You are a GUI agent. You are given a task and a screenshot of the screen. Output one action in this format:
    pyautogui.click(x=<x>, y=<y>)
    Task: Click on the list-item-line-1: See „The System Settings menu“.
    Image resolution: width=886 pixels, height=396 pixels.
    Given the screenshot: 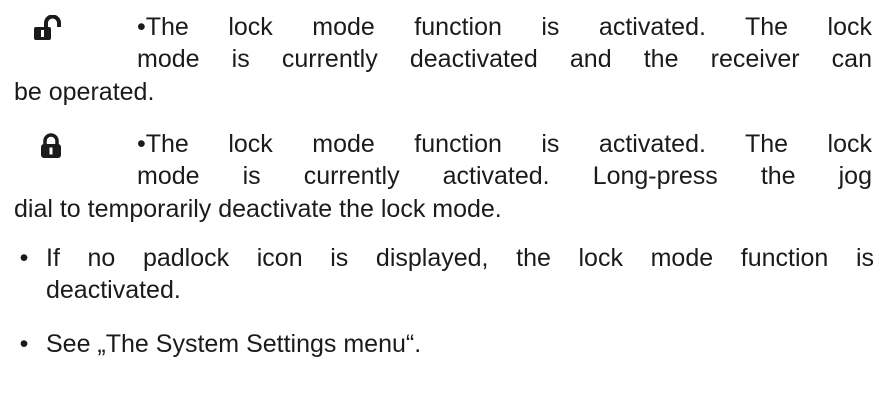 What is the action you would take?
    pyautogui.click(x=234, y=344)
    